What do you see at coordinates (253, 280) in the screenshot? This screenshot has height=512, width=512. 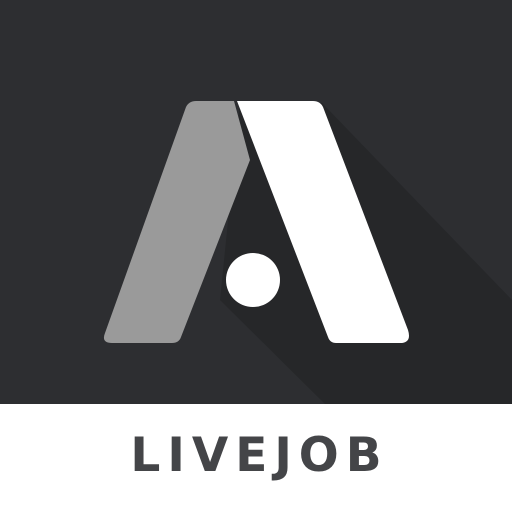 I see `logo-dot` at bounding box center [253, 280].